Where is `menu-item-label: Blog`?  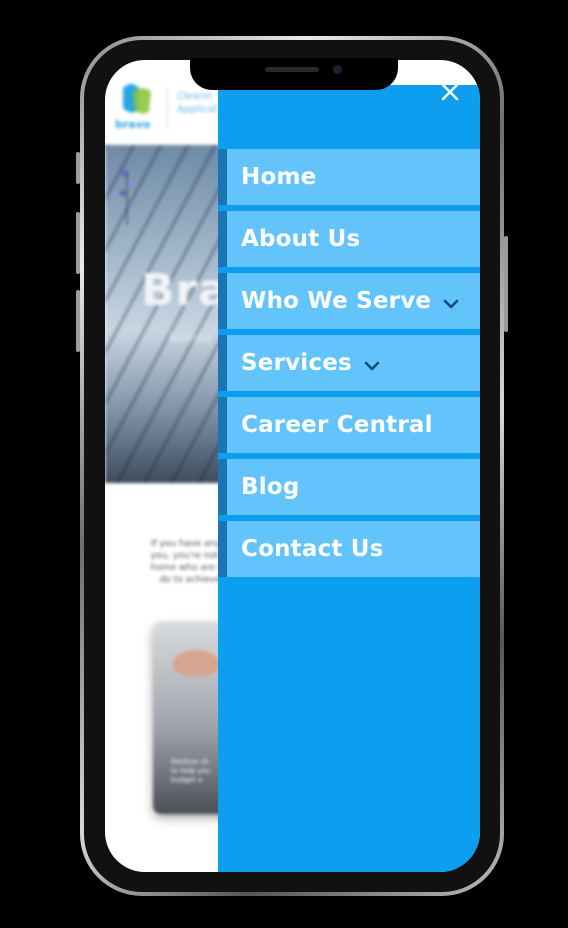 menu-item-label: Blog is located at coordinates (270, 487).